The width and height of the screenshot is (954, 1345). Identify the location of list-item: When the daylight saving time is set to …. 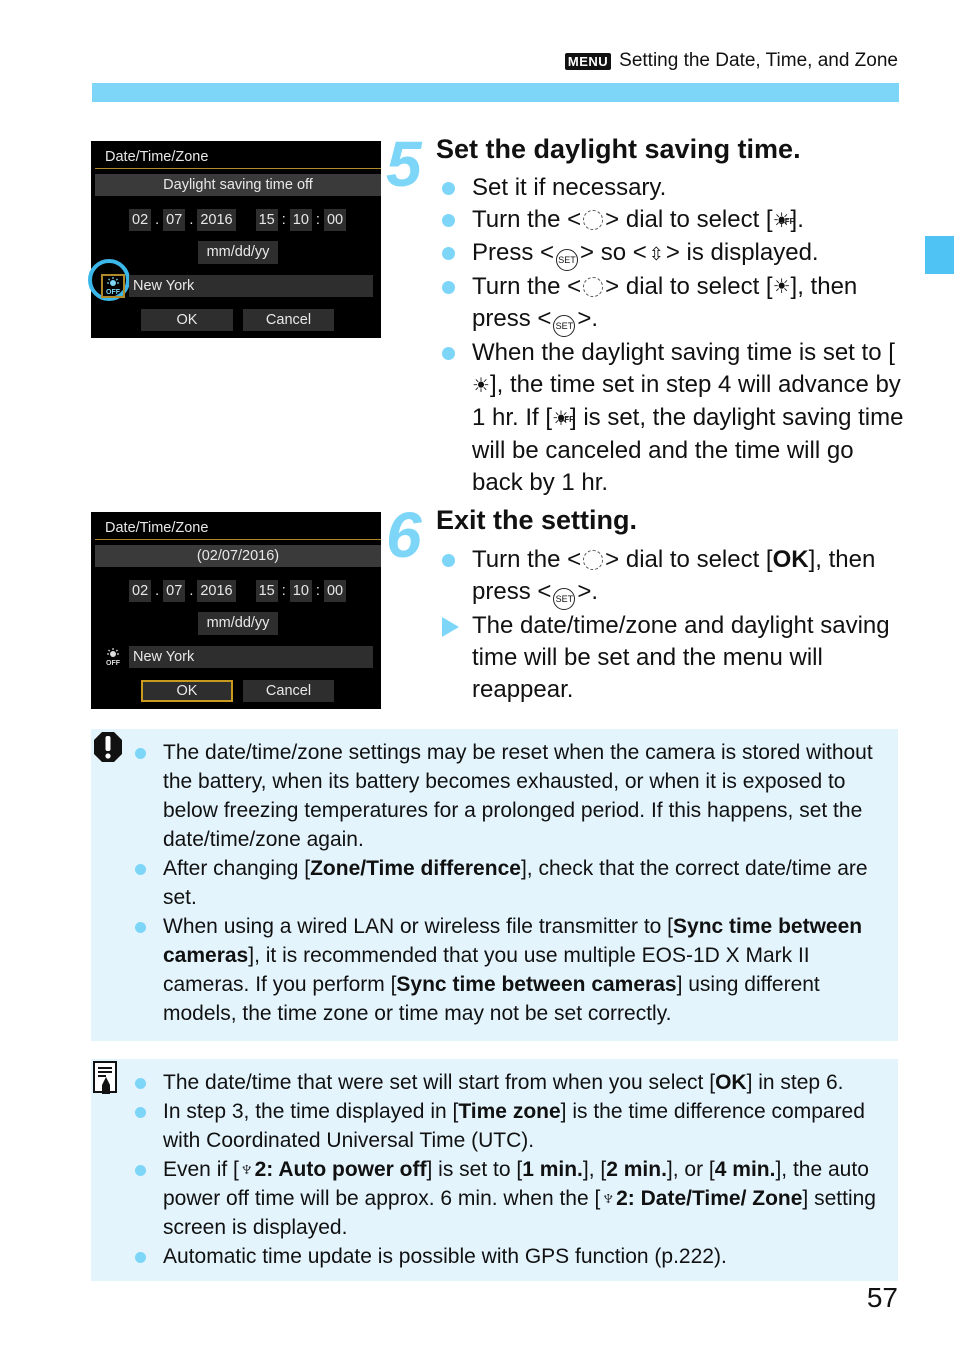
(675, 417).